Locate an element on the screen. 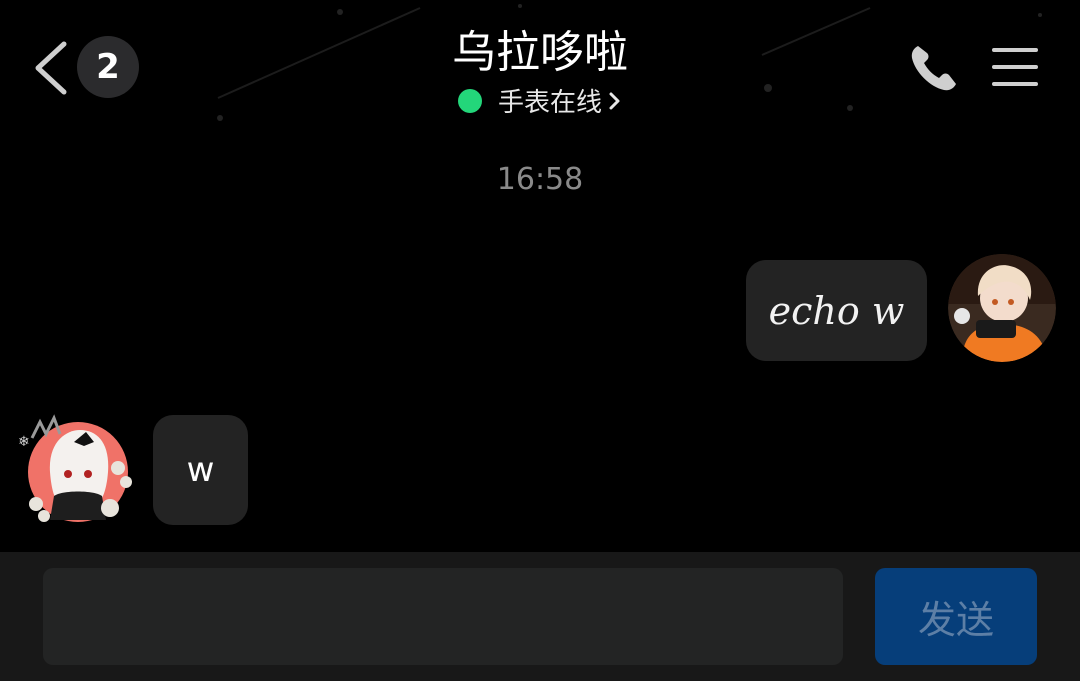 The image size is (1080, 681). chevron-right-icon is located at coordinates (614, 100).